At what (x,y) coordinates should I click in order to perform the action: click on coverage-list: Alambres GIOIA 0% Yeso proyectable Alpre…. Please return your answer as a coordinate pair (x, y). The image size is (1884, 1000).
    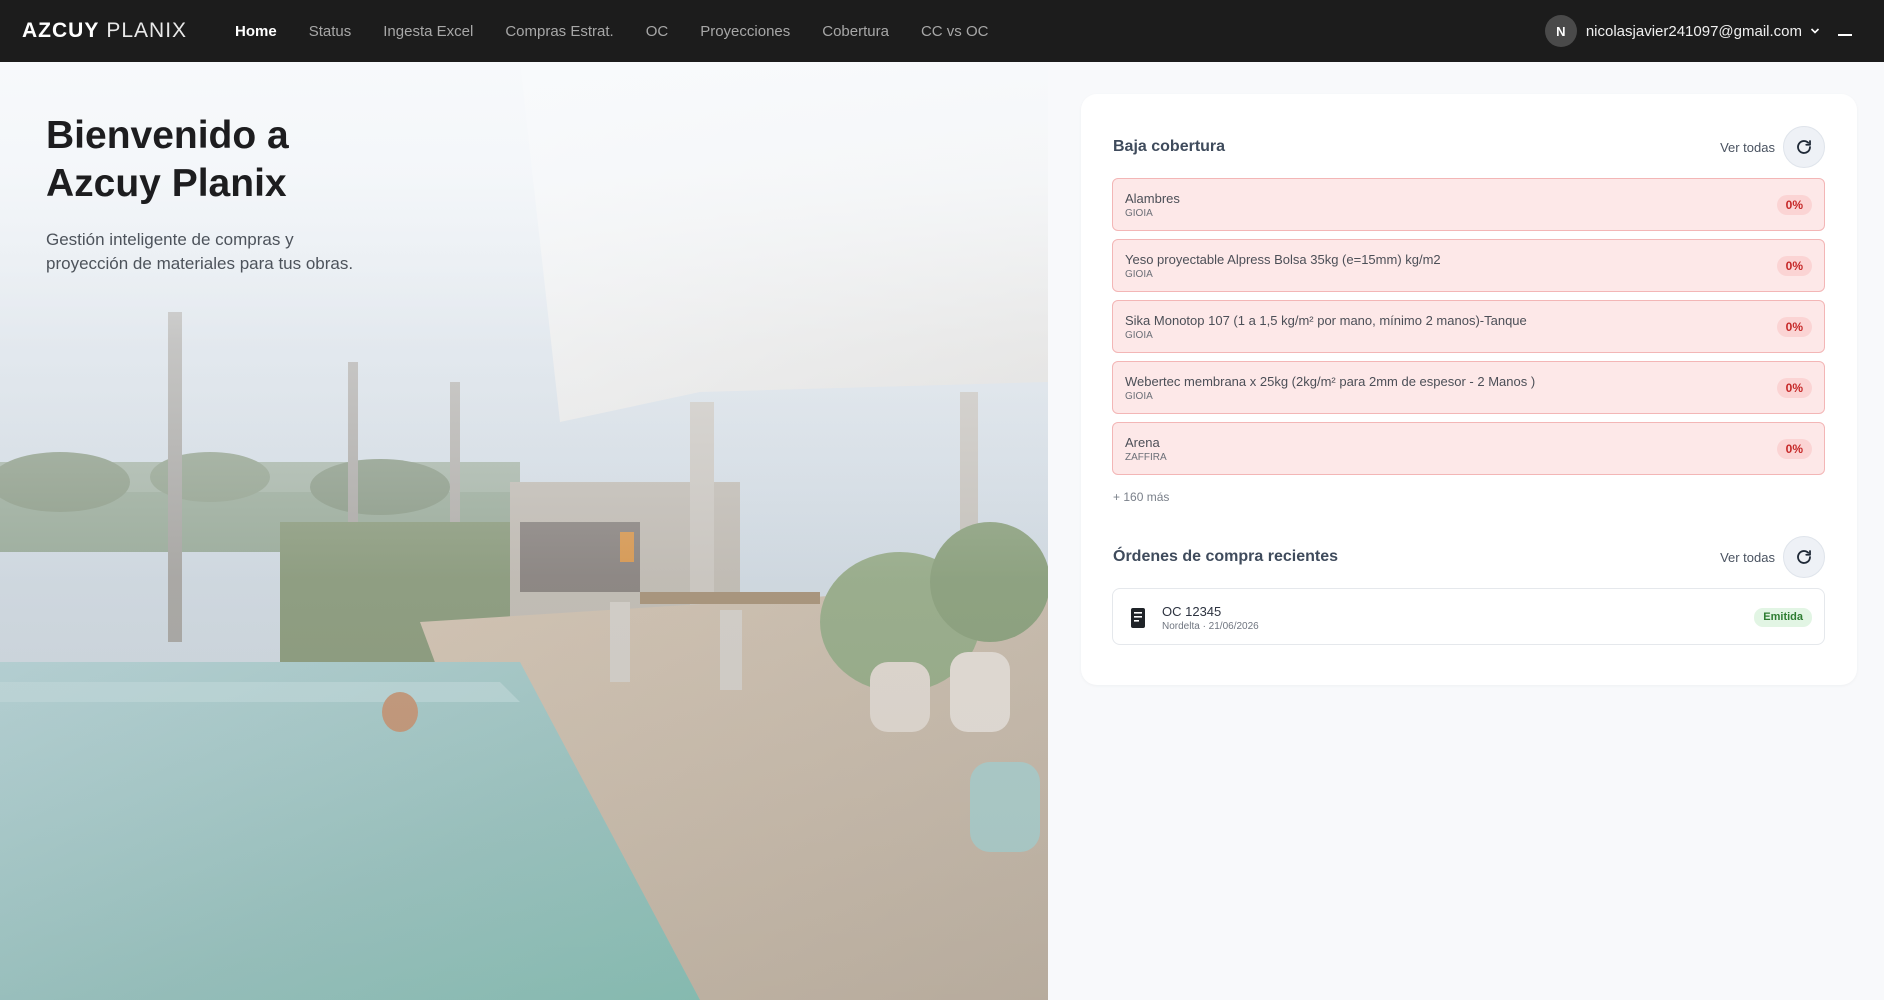
    Looking at the image, I should click on (1468, 330).